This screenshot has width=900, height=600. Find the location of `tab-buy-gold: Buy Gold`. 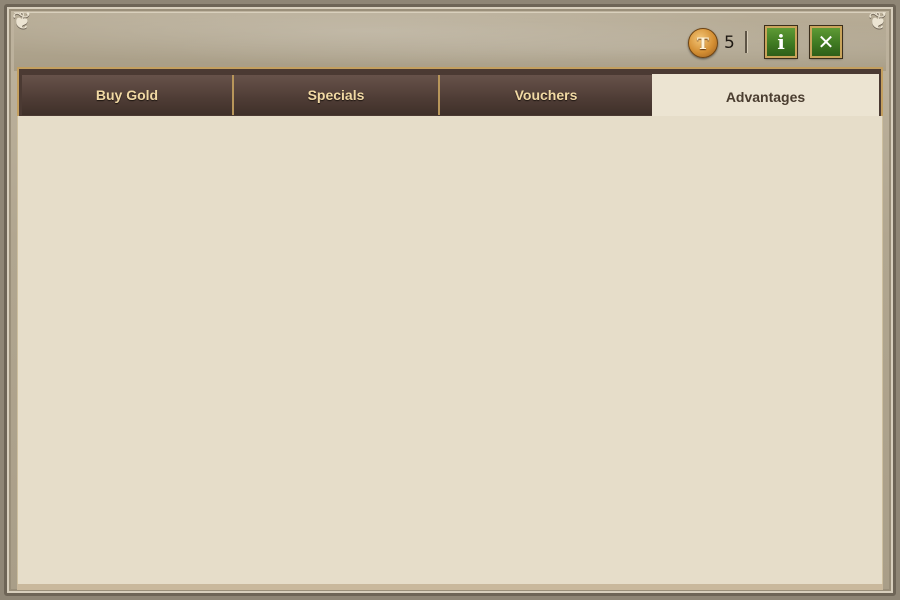

tab-buy-gold: Buy Gold is located at coordinates (128, 95).